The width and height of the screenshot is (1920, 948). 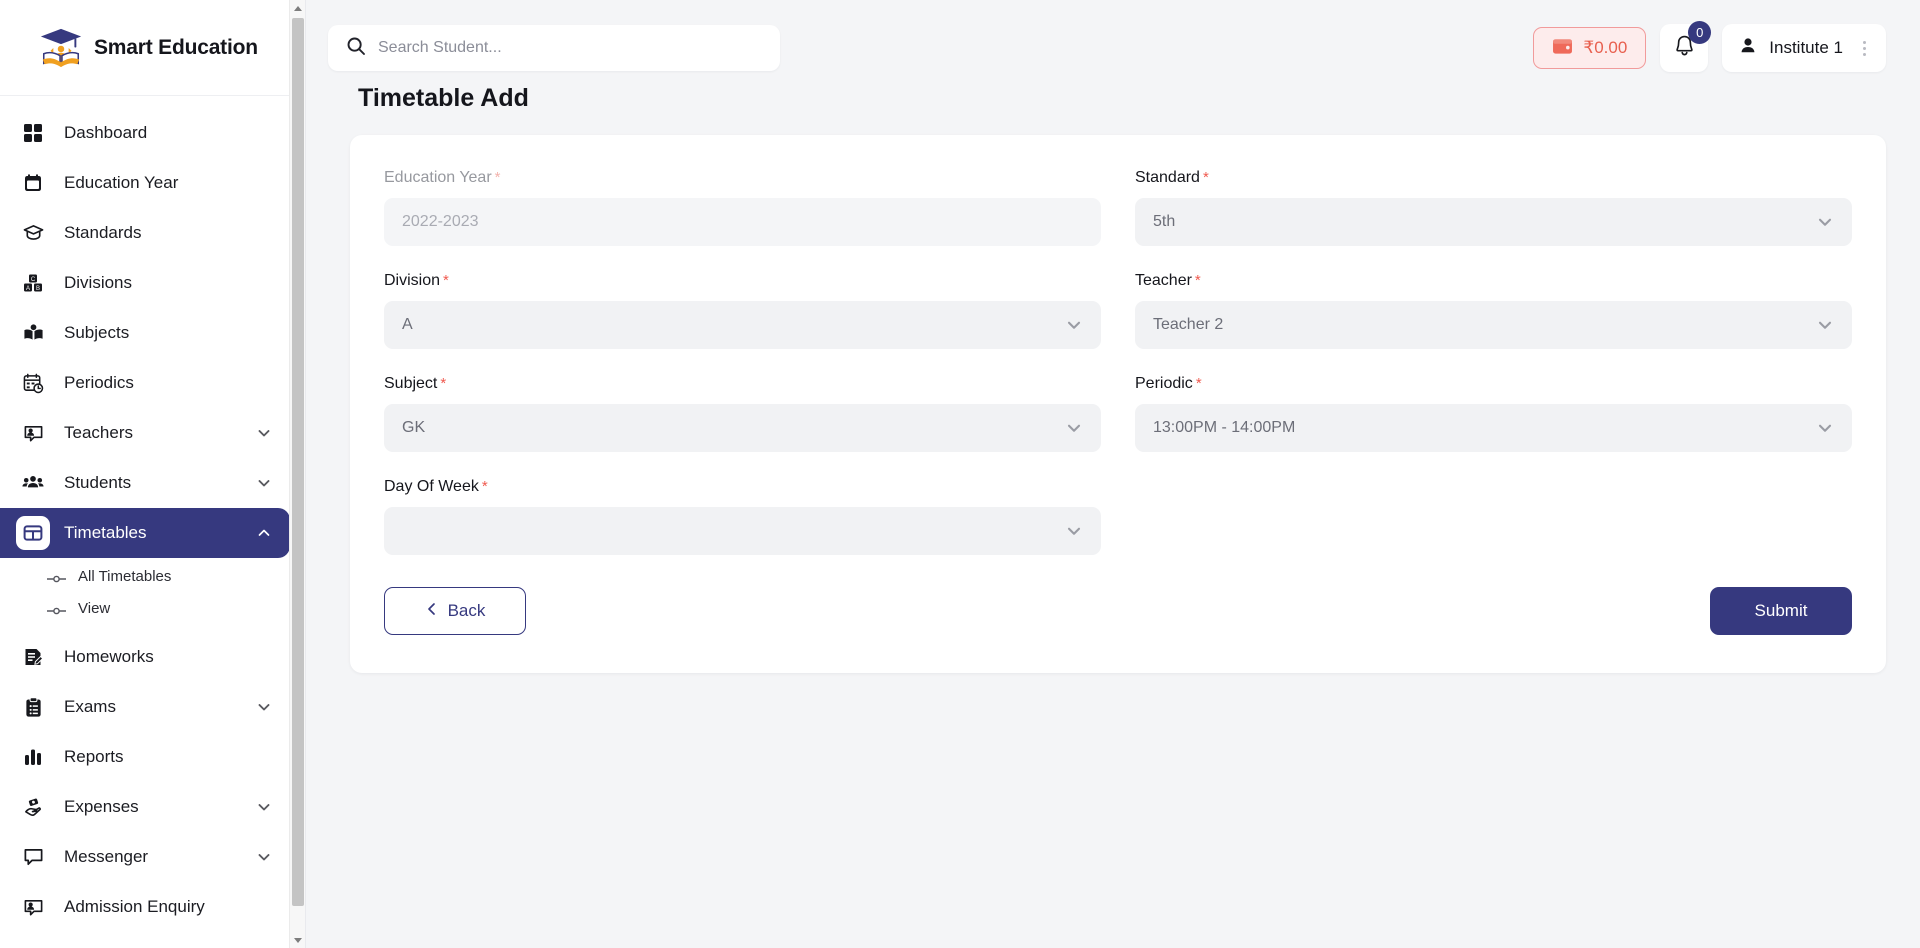 I want to click on field-division: Division * A, so click(x=742, y=310).